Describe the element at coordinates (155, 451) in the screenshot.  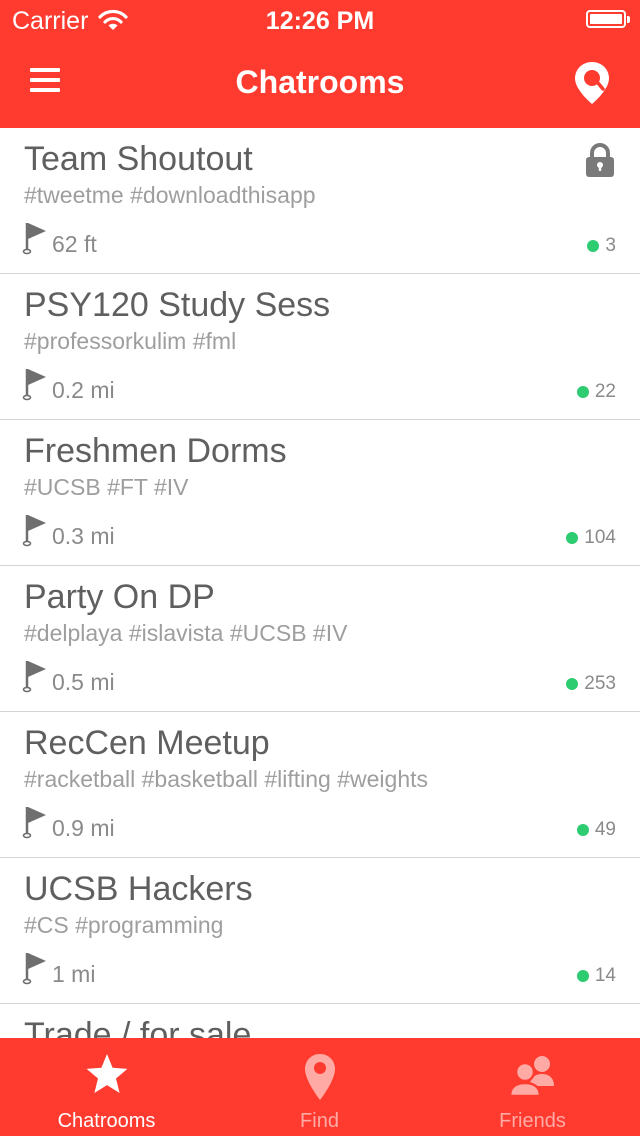
I see `chatroom-name: Freshmen Dorms` at that location.